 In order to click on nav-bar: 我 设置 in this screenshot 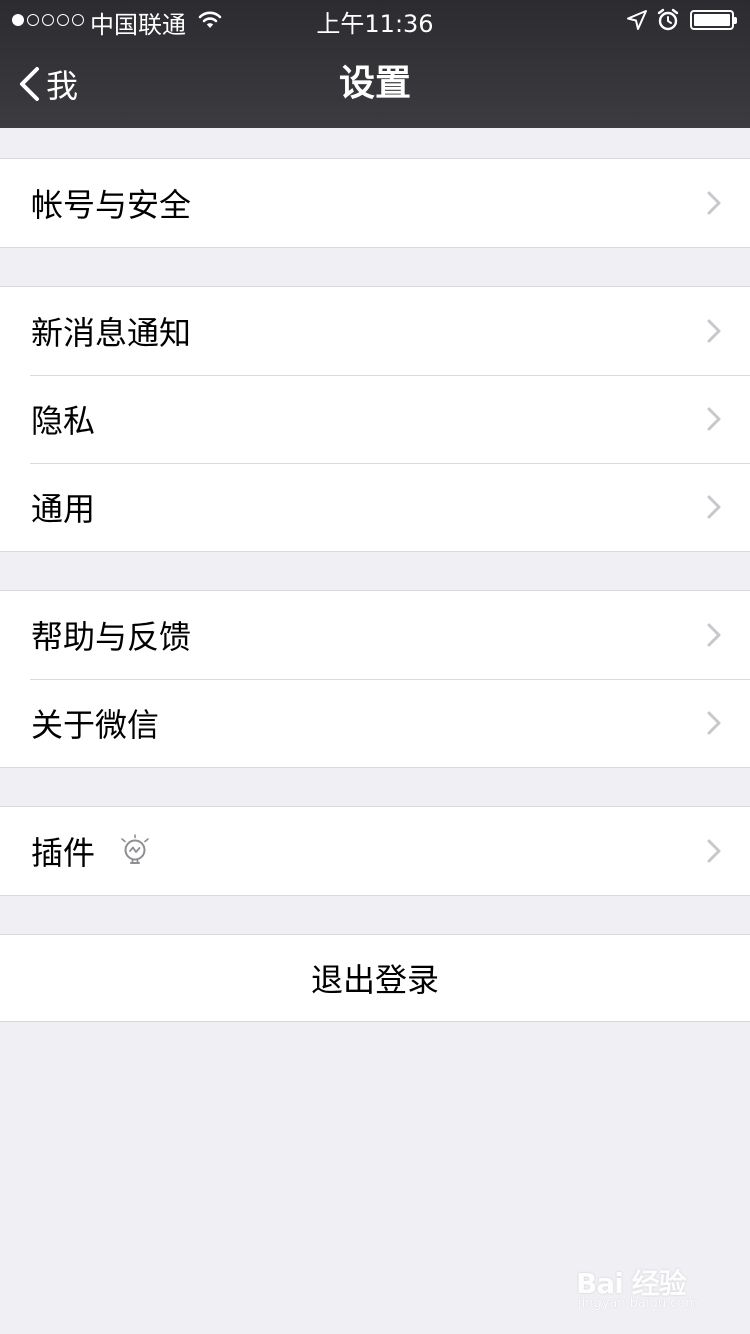, I will do `click(375, 84)`.